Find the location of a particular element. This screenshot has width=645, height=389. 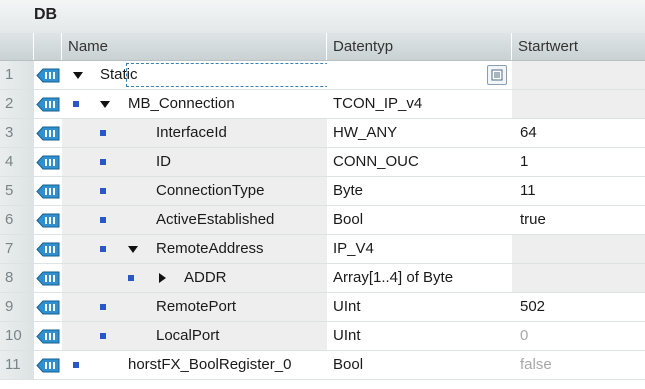

name-cell: Static is located at coordinates (194, 75).